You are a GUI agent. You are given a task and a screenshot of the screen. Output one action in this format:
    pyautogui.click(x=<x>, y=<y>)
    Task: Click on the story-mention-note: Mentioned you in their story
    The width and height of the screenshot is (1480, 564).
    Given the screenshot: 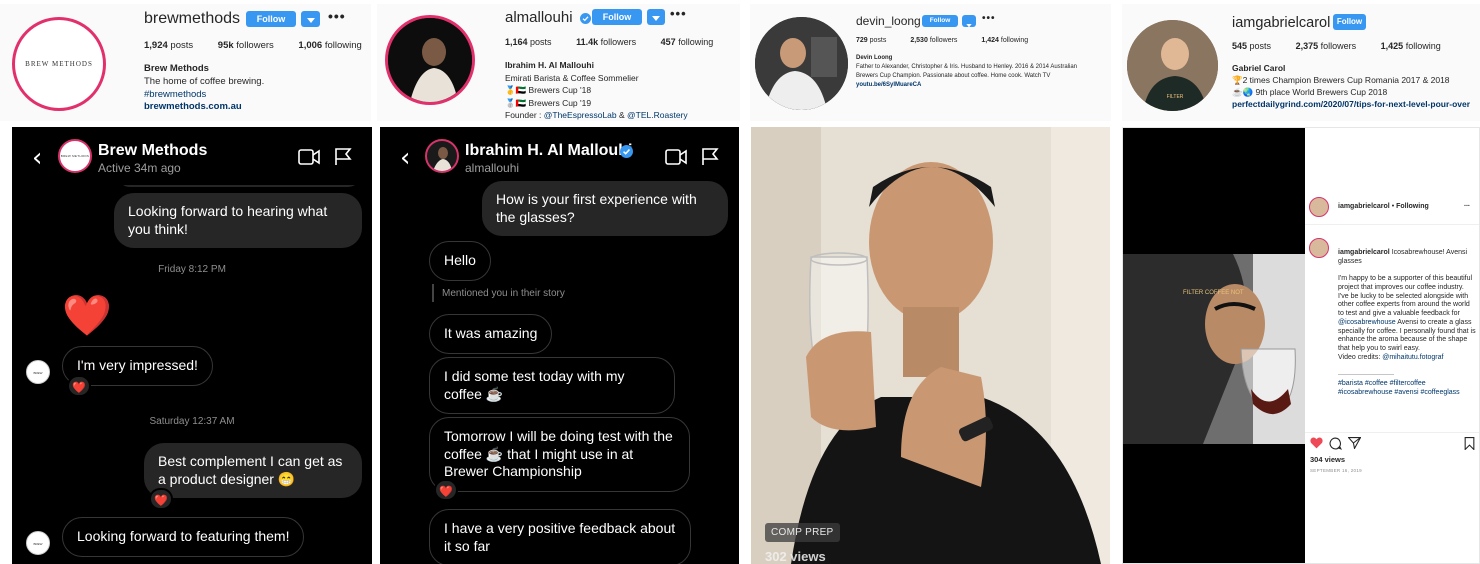 What is the action you would take?
    pyautogui.click(x=503, y=293)
    